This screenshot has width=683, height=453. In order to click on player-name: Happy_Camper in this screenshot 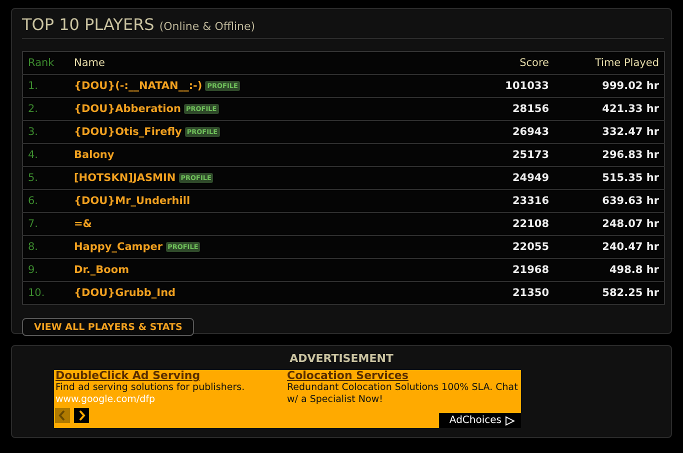, I will do `click(118, 247)`.